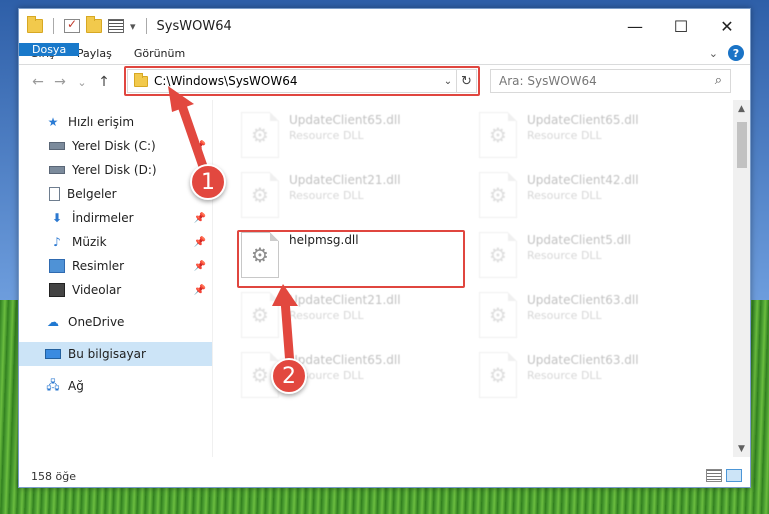  What do you see at coordinates (53, 384) in the screenshot?
I see `network-icon: 🖧` at bounding box center [53, 384].